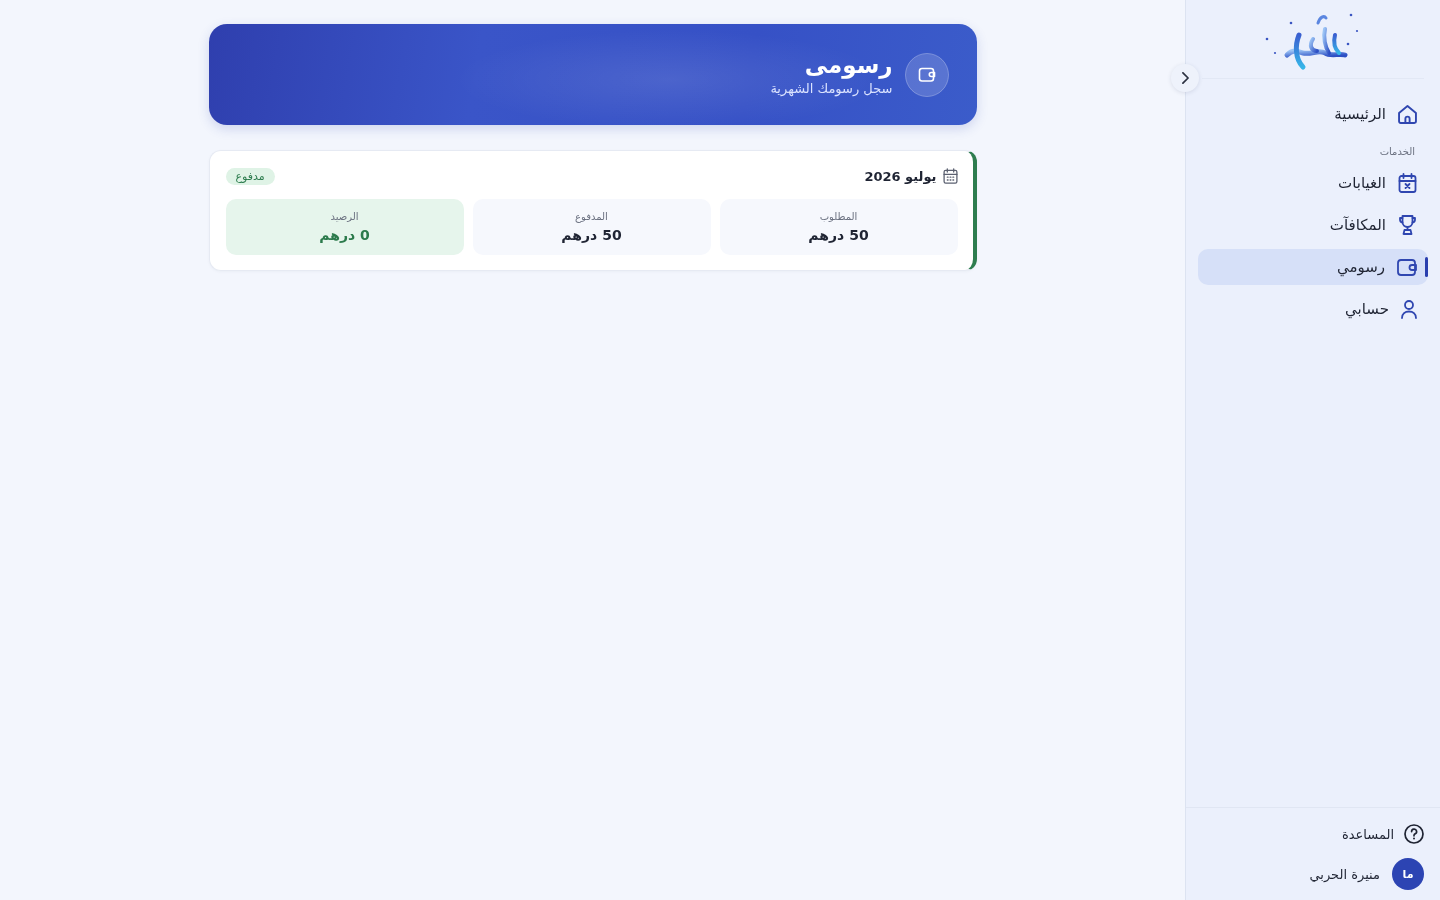 The image size is (1440, 900). Describe the element at coordinates (1313, 267) in the screenshot. I see `nav-item: رسومي` at that location.